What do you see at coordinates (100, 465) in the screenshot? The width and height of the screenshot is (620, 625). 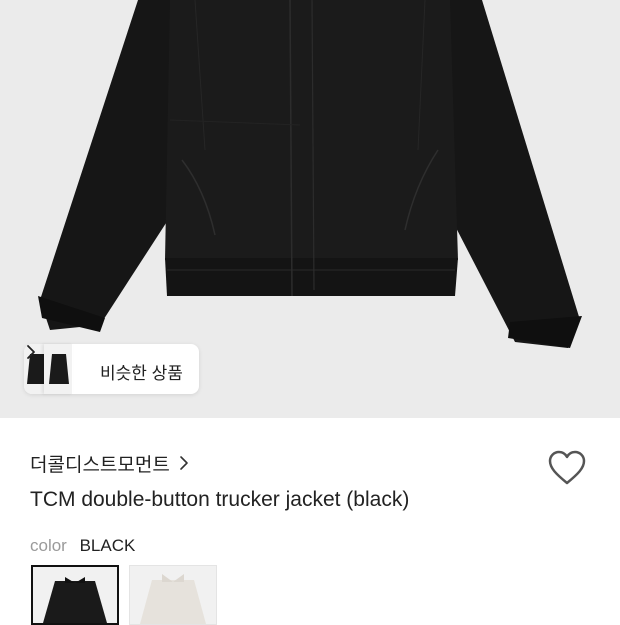 I see `brand-name: 더콜디스트모먼트` at bounding box center [100, 465].